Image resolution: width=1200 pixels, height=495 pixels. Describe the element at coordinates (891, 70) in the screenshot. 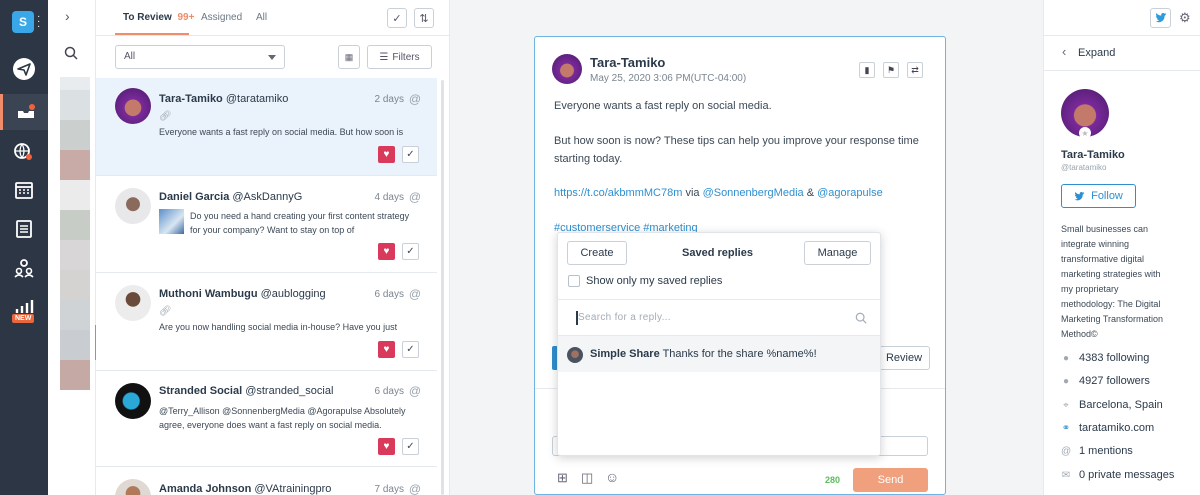

I see `bookmark-icon: ⚑` at that location.